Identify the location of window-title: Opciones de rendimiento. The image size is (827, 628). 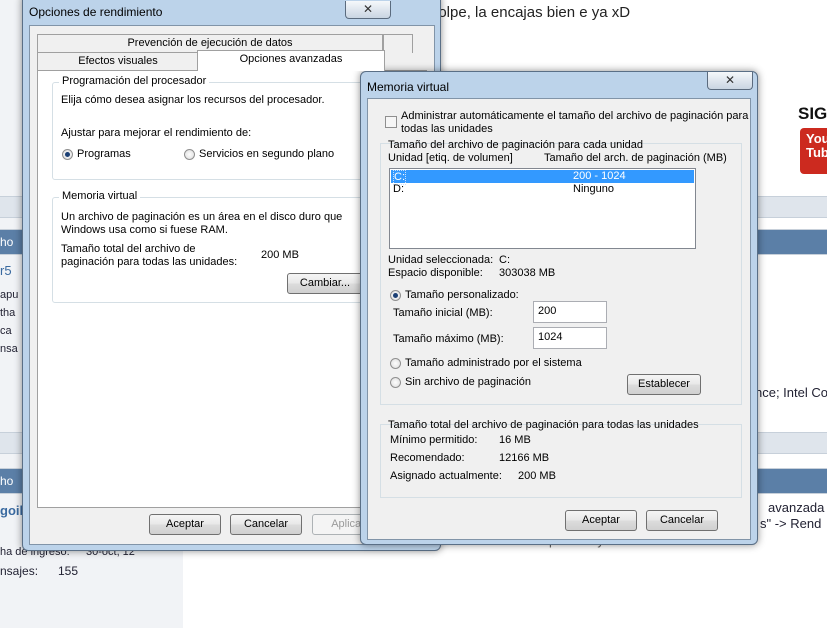
(96, 12).